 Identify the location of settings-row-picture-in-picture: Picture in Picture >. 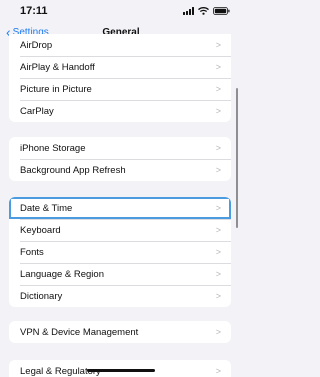
(120, 89).